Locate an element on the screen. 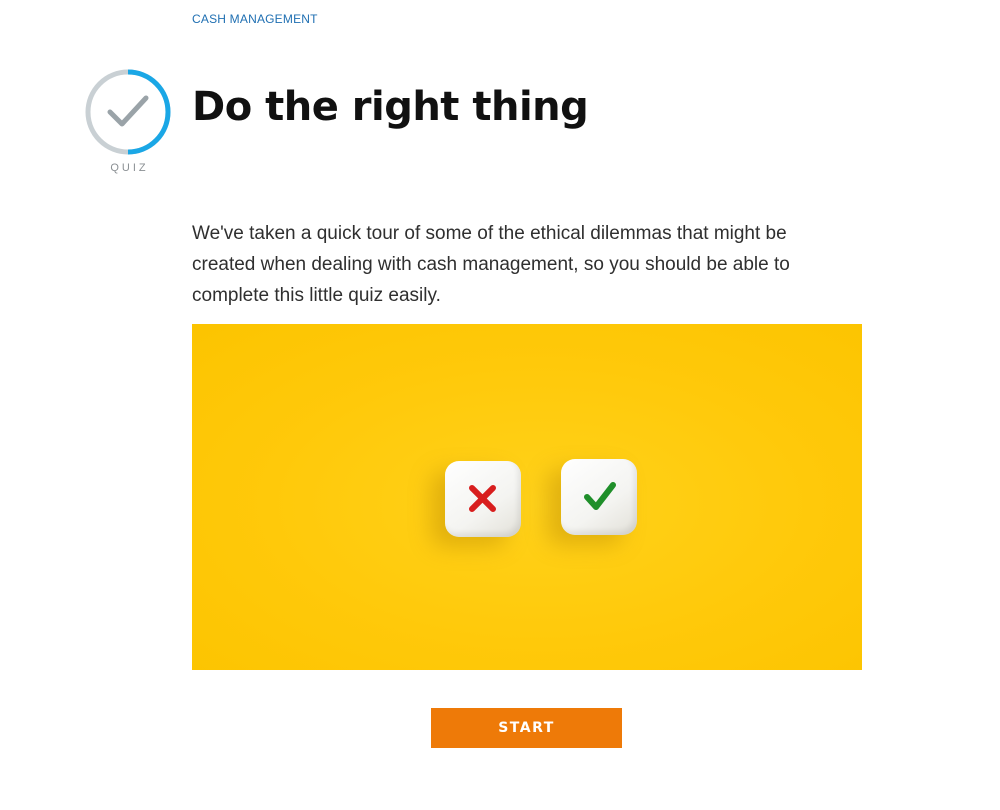  page-title: Do the right thing is located at coordinates (390, 107).